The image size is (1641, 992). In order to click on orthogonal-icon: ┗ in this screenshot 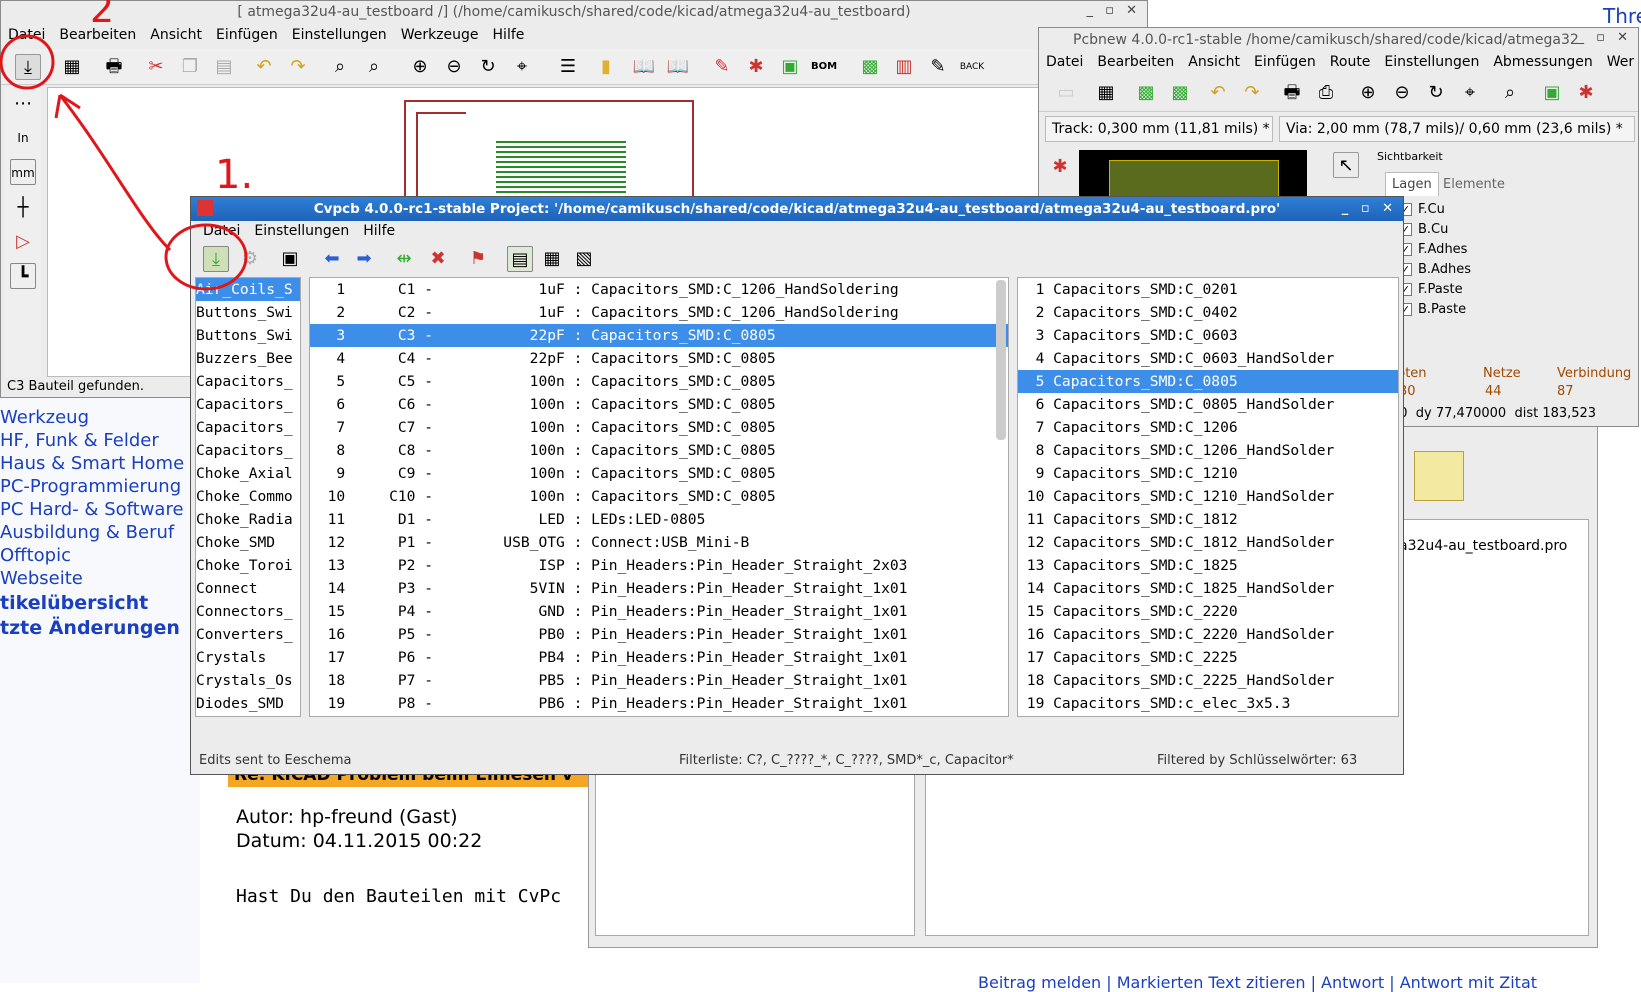, I will do `click(23, 276)`.